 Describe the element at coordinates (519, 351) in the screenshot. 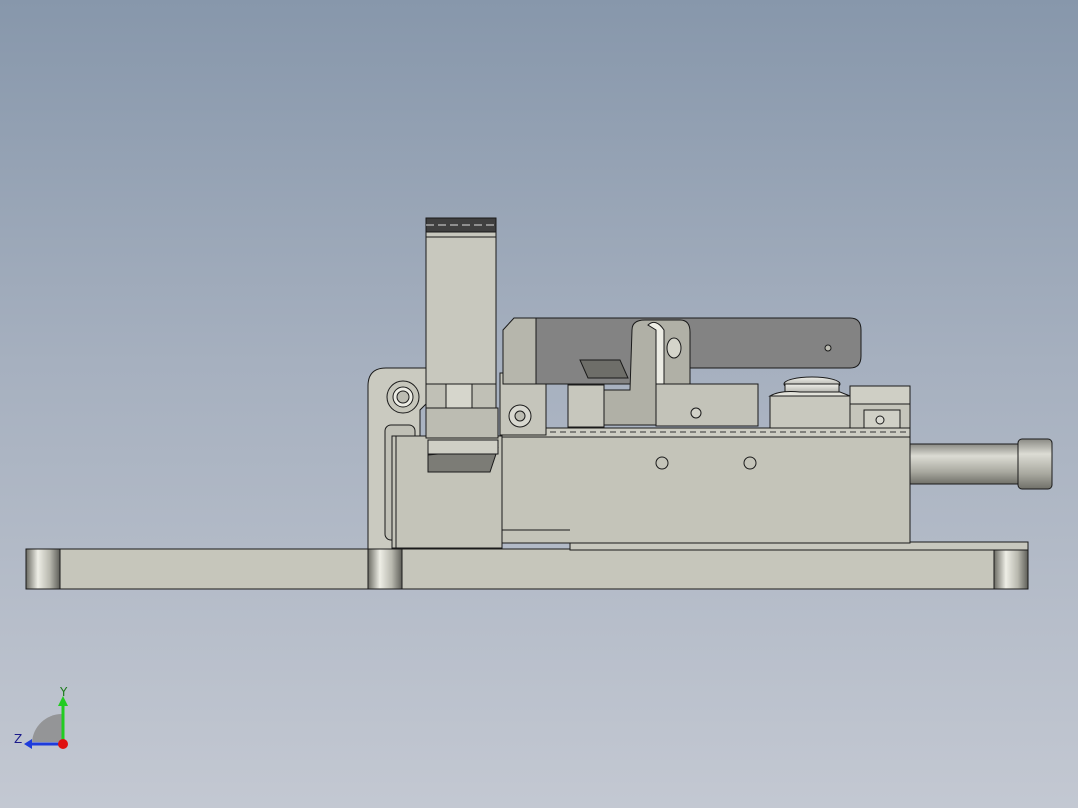

I see `lever-arm-front` at that location.